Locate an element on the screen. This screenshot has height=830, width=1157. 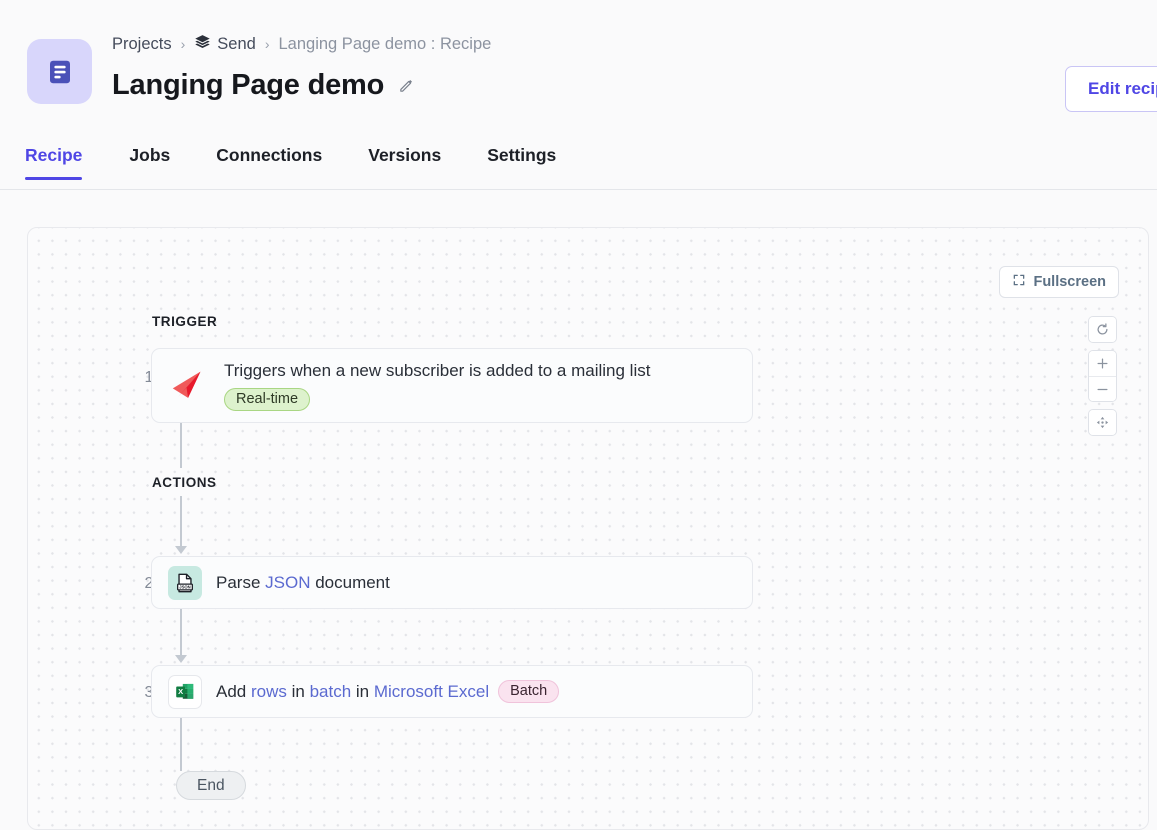
connector-step3-to-end is located at coordinates (181, 744).